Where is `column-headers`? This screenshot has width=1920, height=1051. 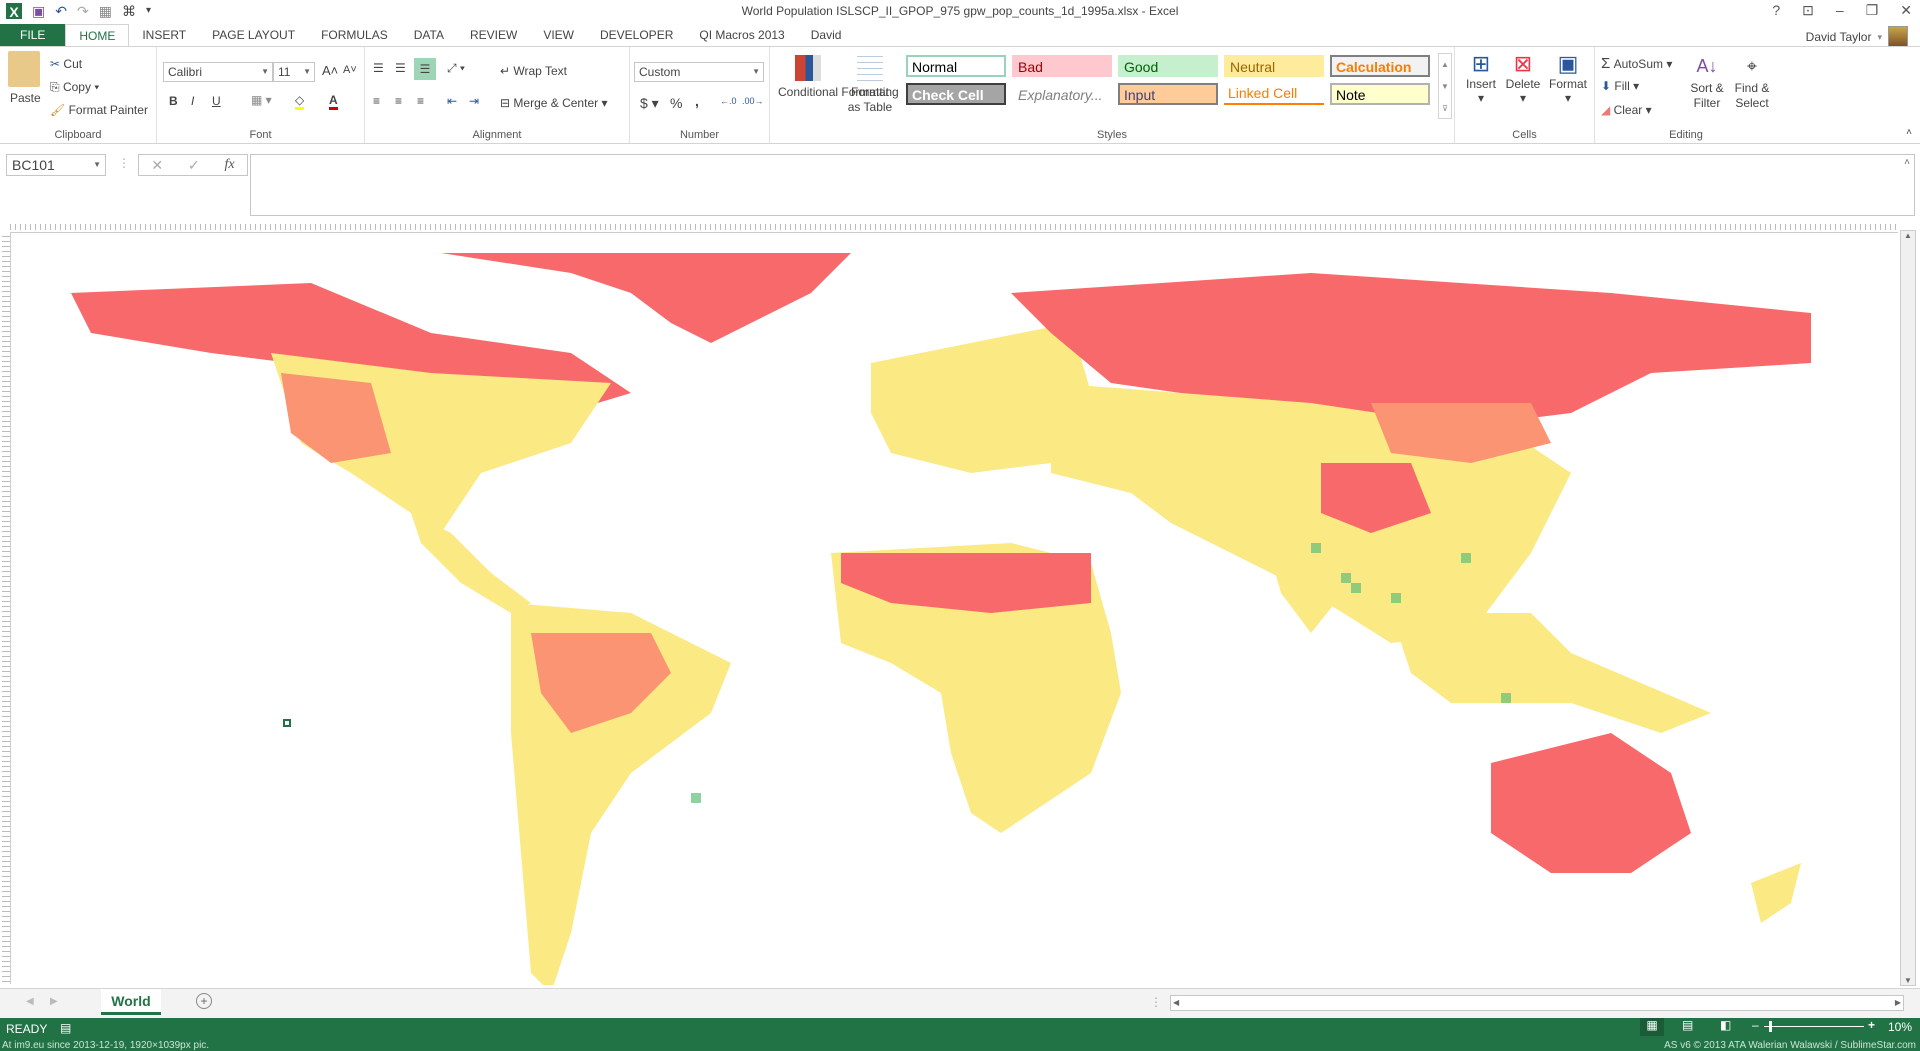
column-headers is located at coordinates (955, 227).